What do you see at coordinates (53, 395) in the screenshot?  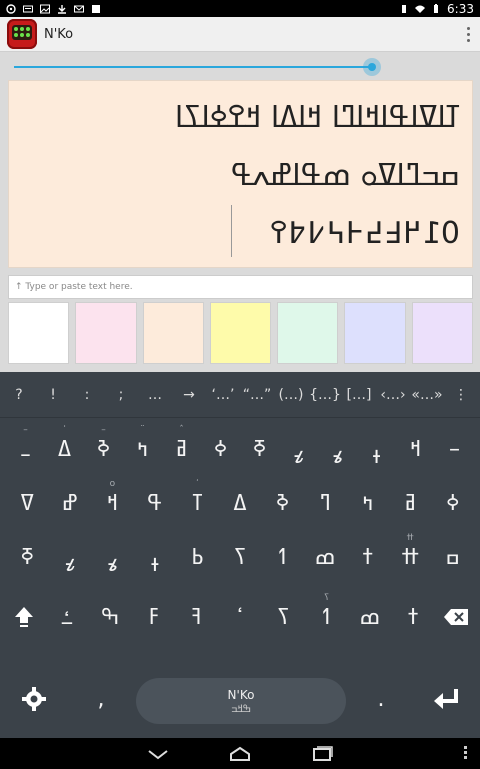 I see `suggestion-key: !` at bounding box center [53, 395].